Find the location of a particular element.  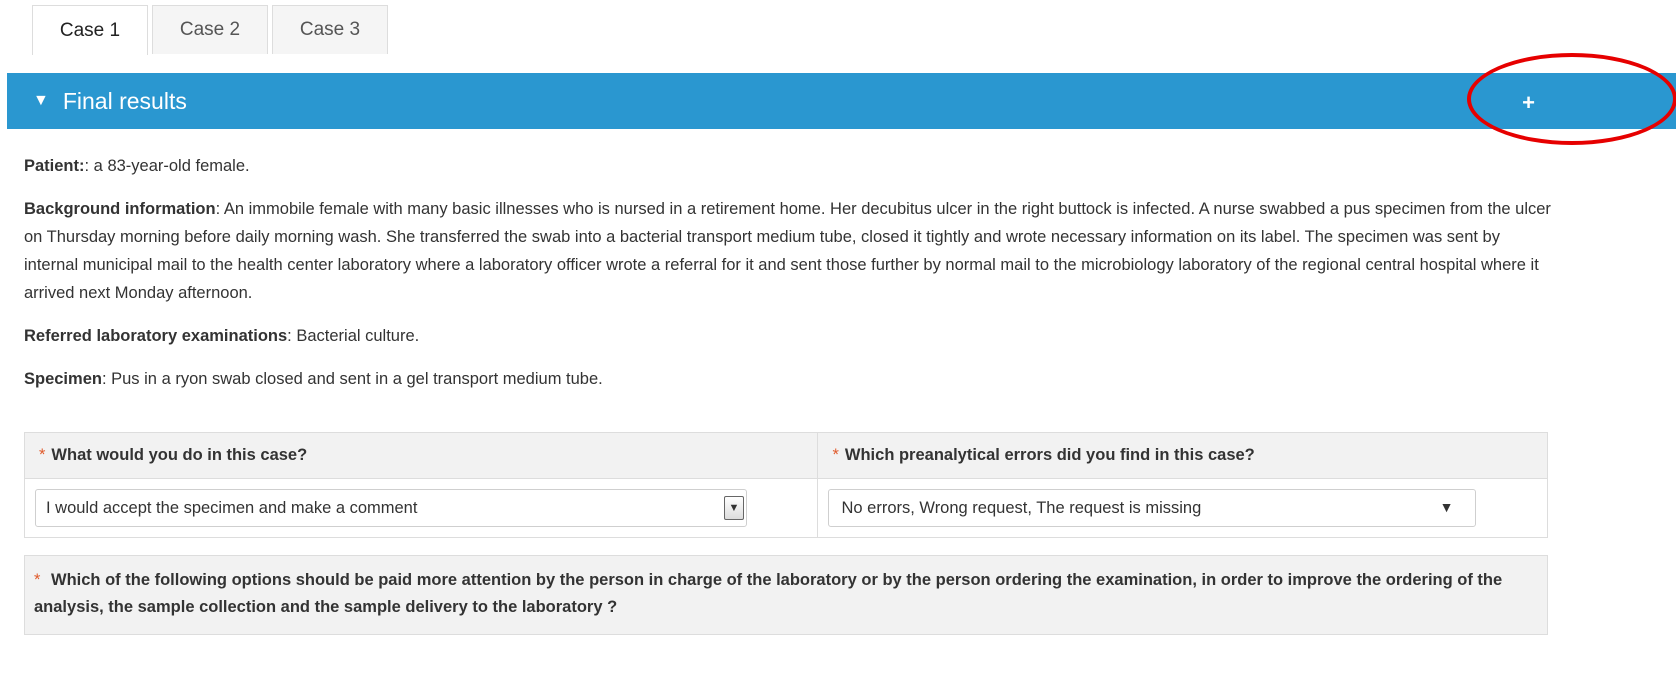

caret-down-icon: ▼ is located at coordinates (41, 101).